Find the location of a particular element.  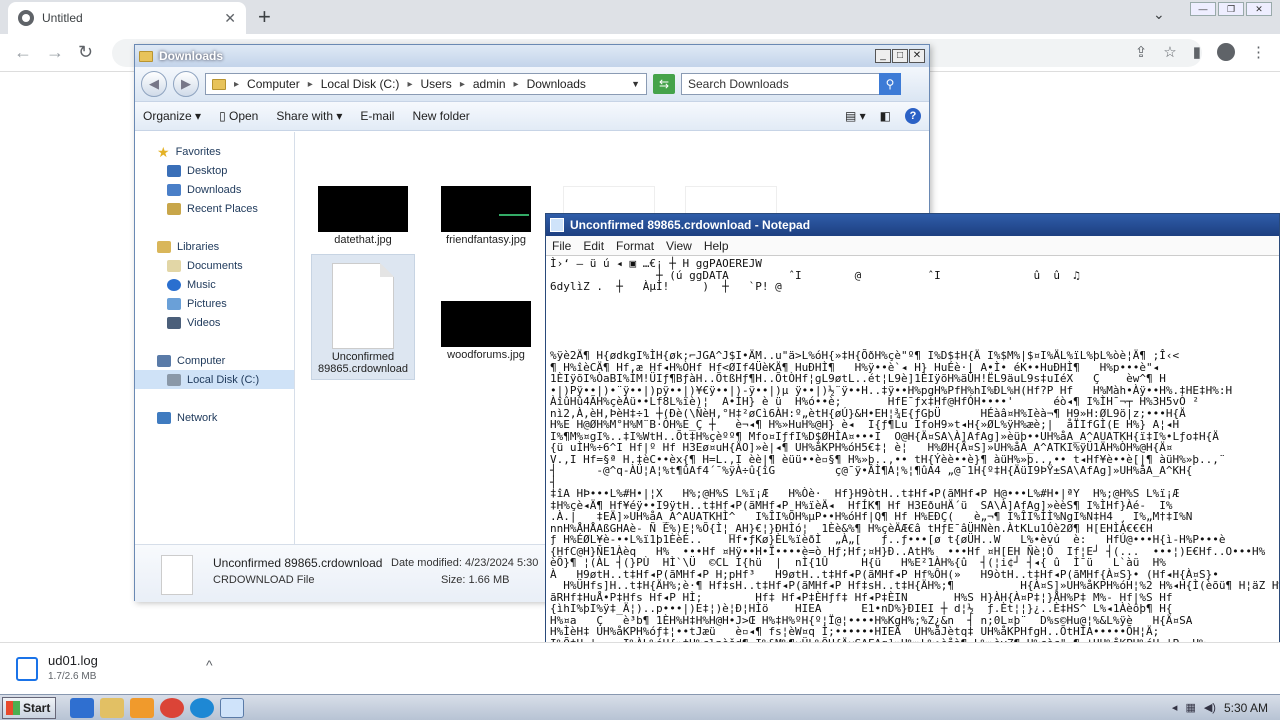

start-button: Start is located at coordinates (29, 707).